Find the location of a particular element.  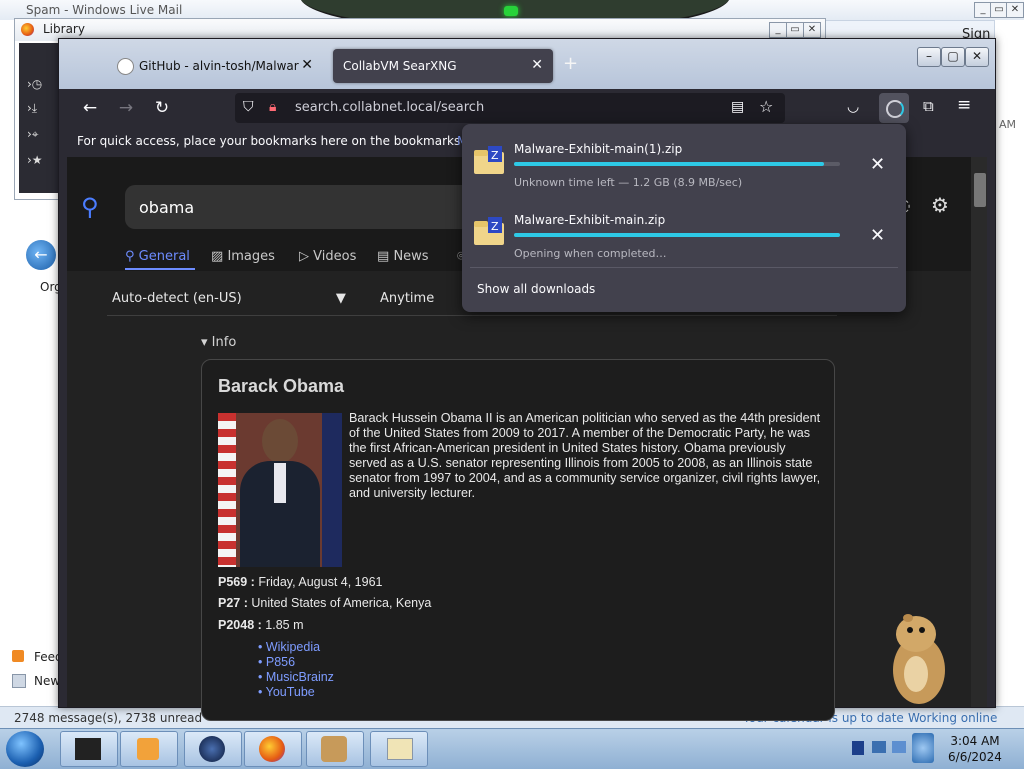

property-birthdate: P569 : Friday, August 4, 1961 is located at coordinates (300, 582).